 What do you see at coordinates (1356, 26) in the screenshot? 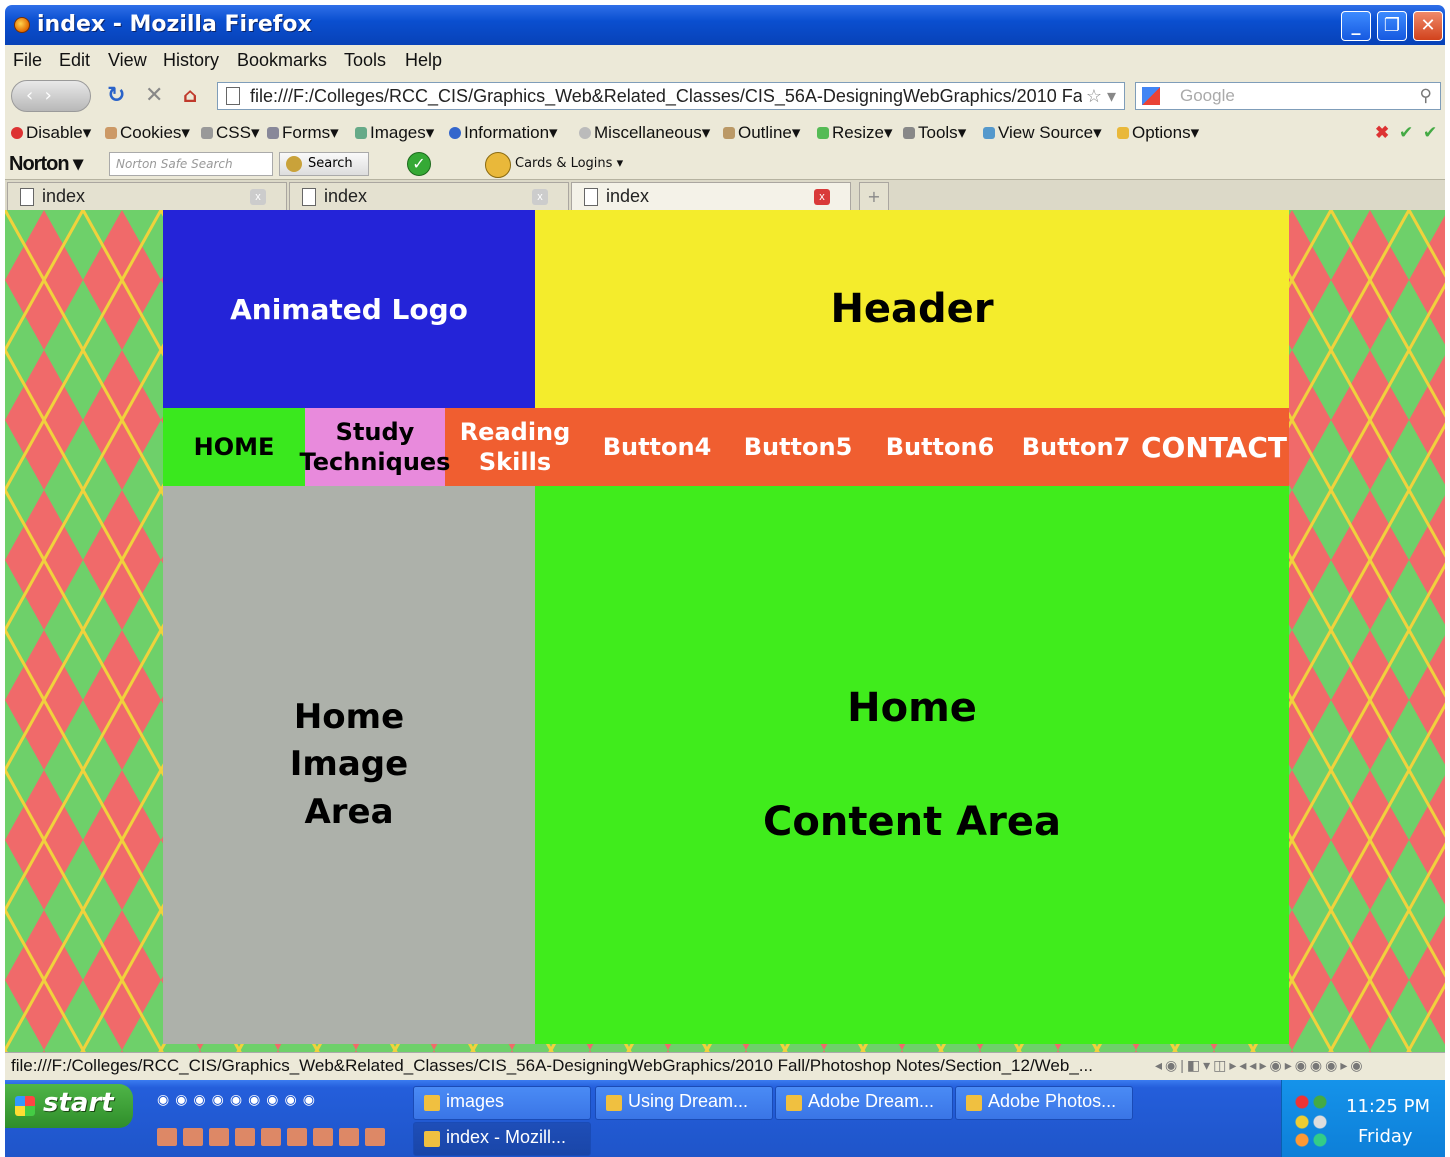
I see `minimize-button: _` at bounding box center [1356, 26].